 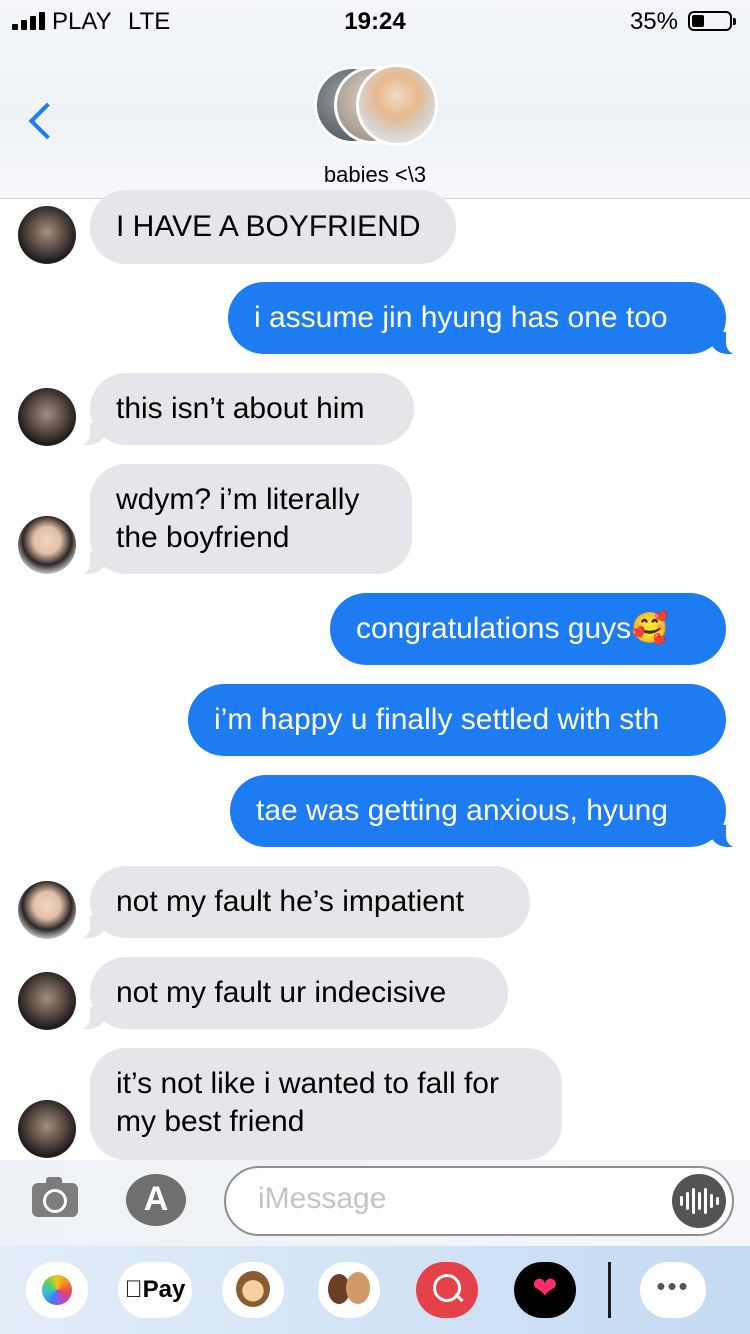 I want to click on message-text: the boyfriend, so click(x=203, y=537).